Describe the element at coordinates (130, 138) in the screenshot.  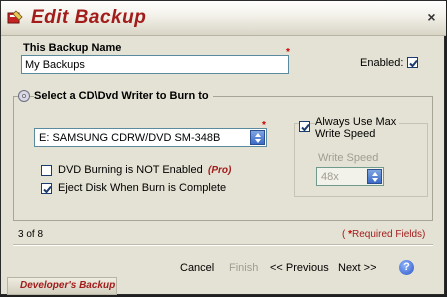
I see `writer-select-value: E: SAMSUNG CDRW/DVD SM-348B` at that location.